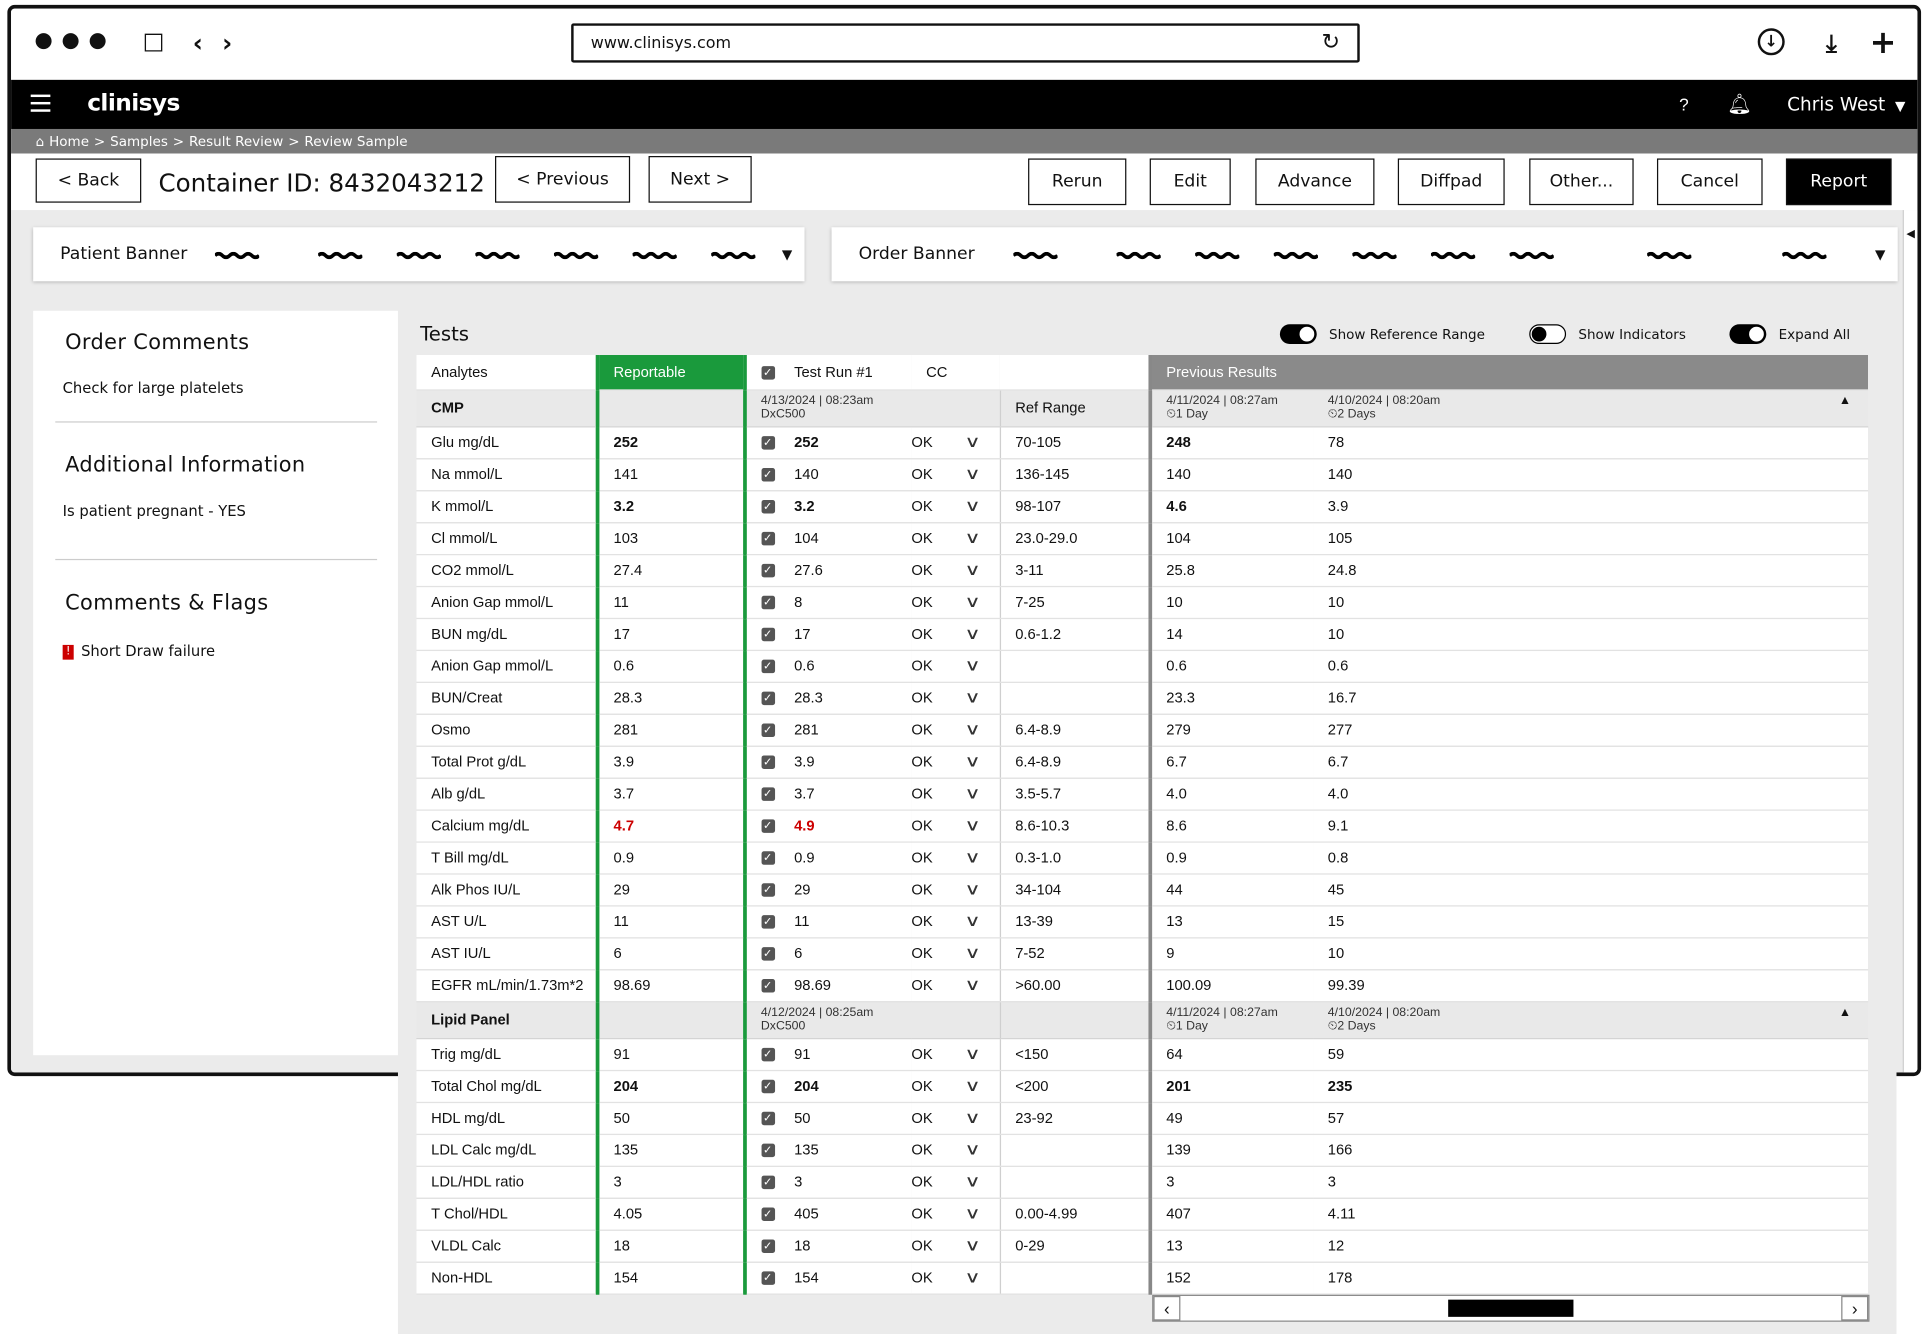 This screenshot has width=1926, height=1334. I want to click on toggle-show-reference-range: Show Reference Range, so click(1382, 334).